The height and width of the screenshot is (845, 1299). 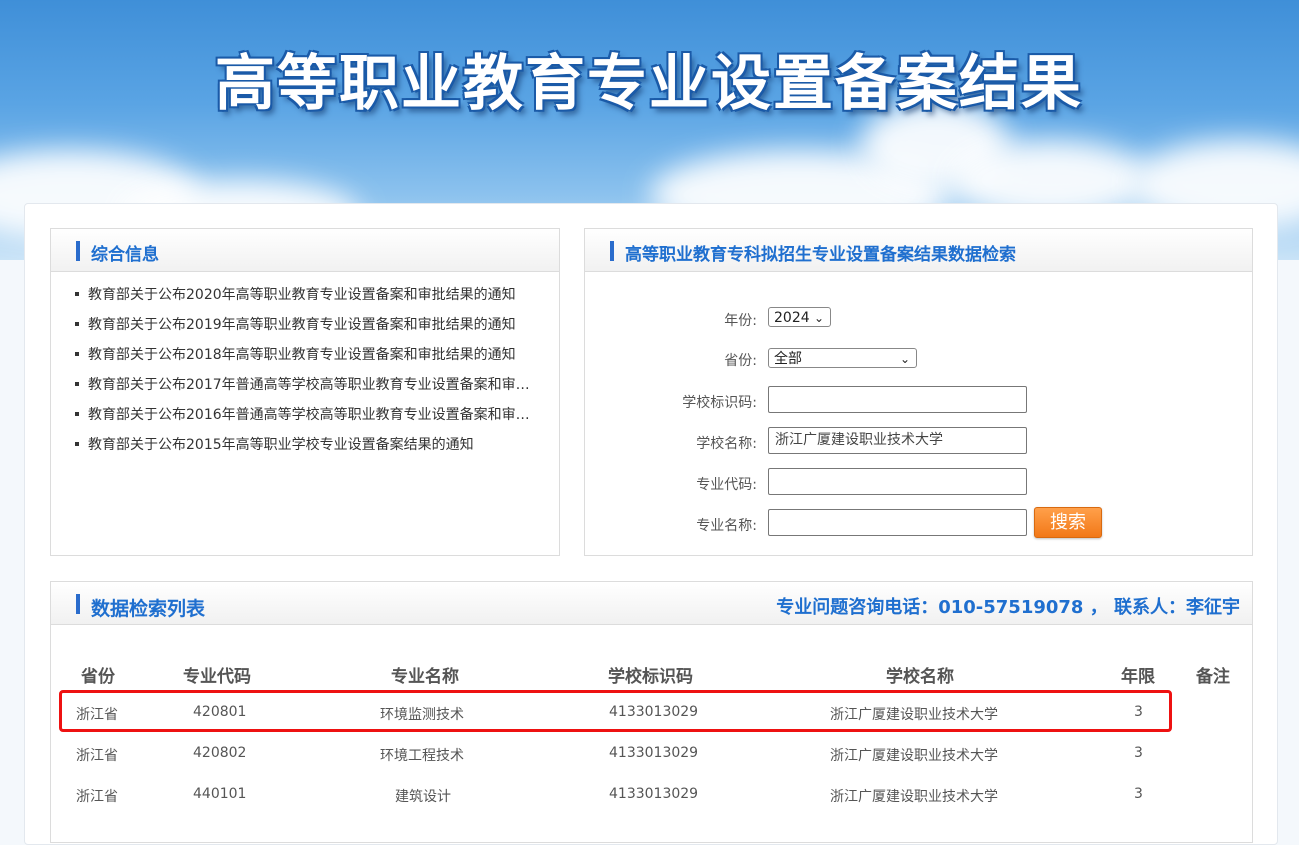 I want to click on year-label: 年份:, so click(x=740, y=321).